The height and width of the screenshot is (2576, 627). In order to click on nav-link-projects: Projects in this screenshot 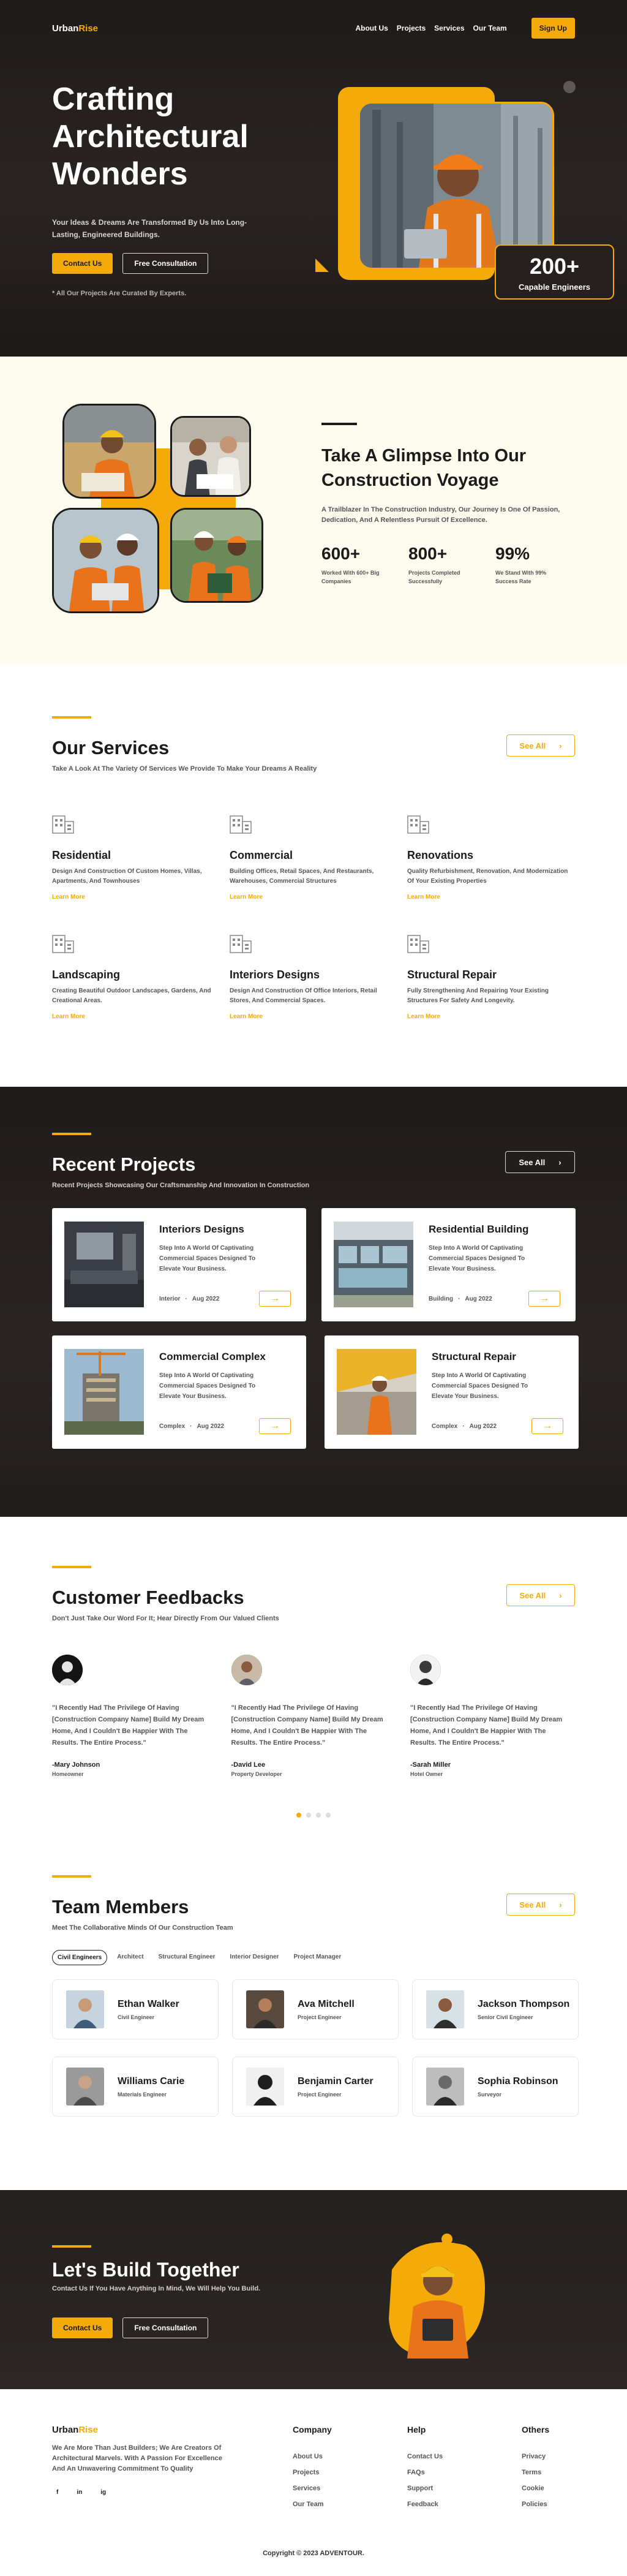, I will do `click(411, 28)`.